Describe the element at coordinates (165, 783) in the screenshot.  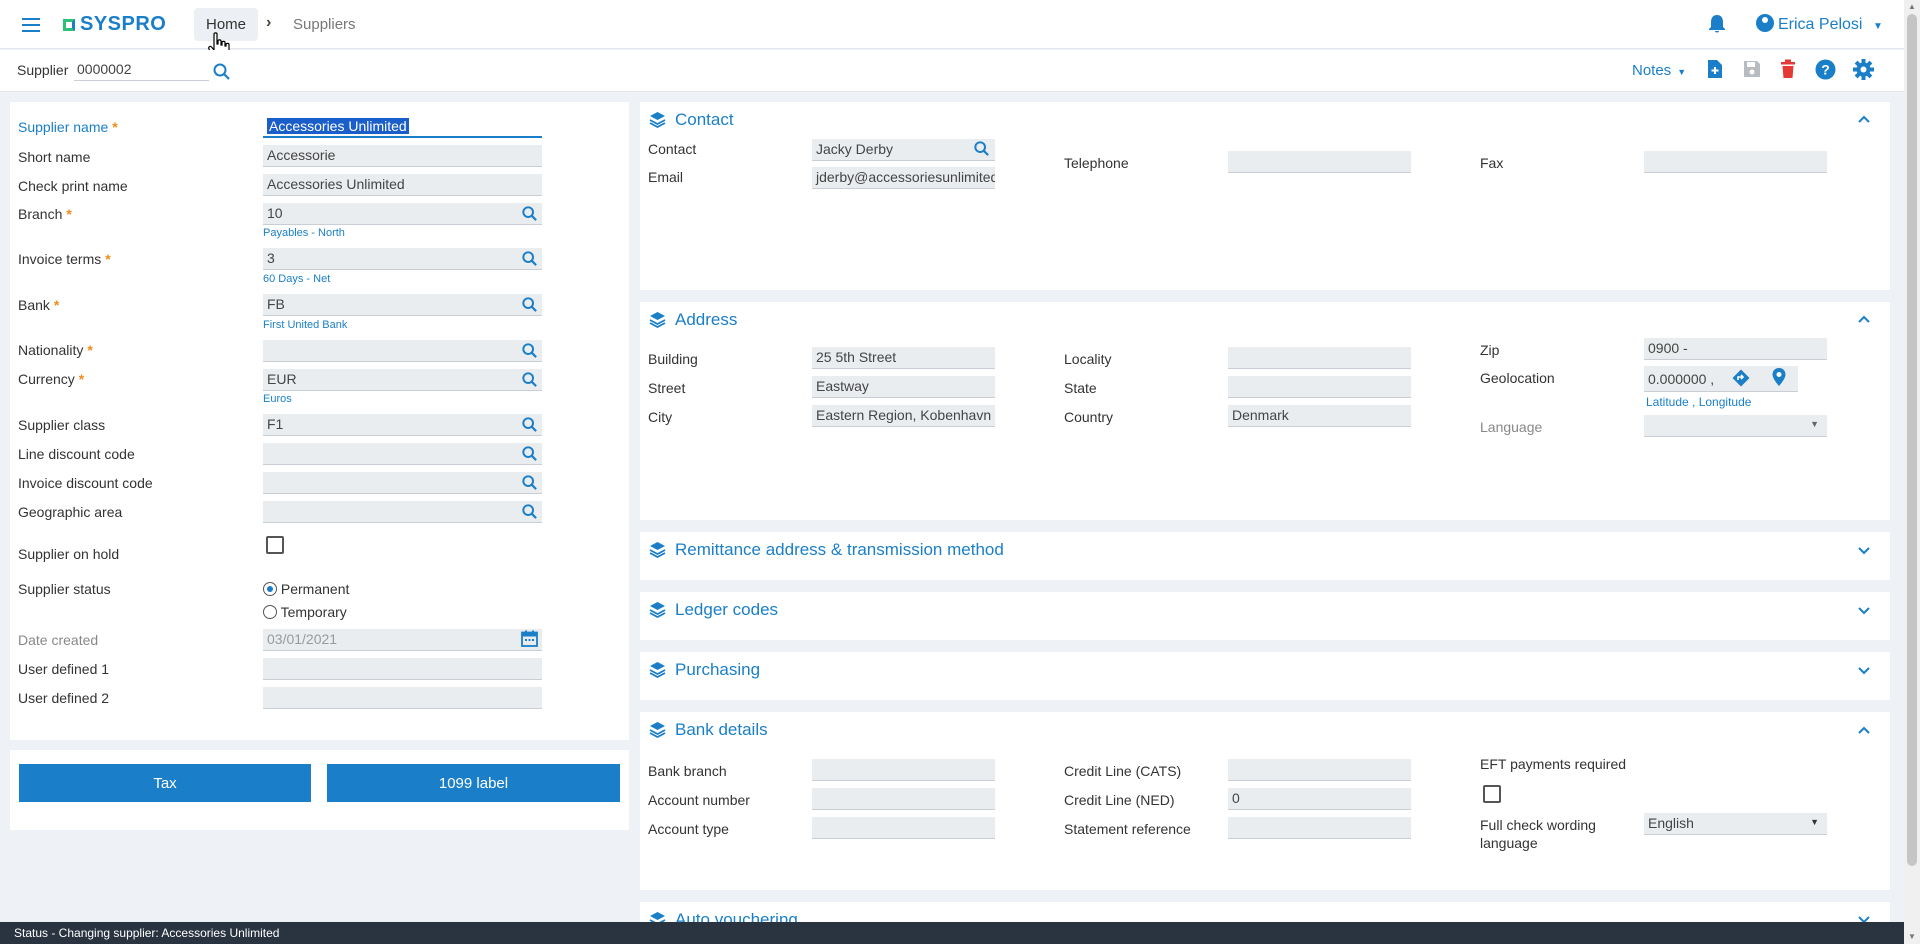
I see `tax-button: Tax` at that location.